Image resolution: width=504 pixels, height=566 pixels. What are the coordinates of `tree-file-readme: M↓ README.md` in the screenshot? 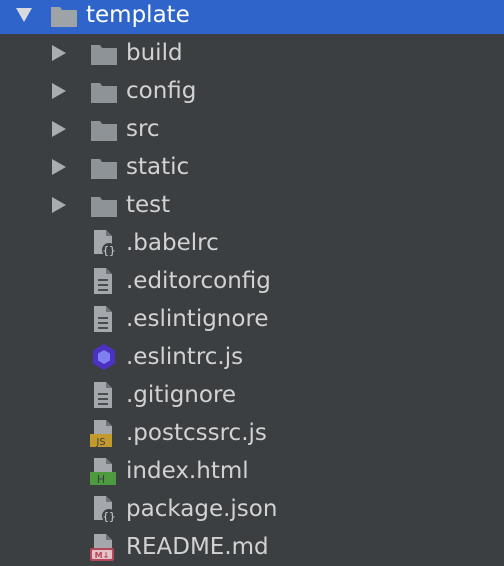 It's located at (252, 547).